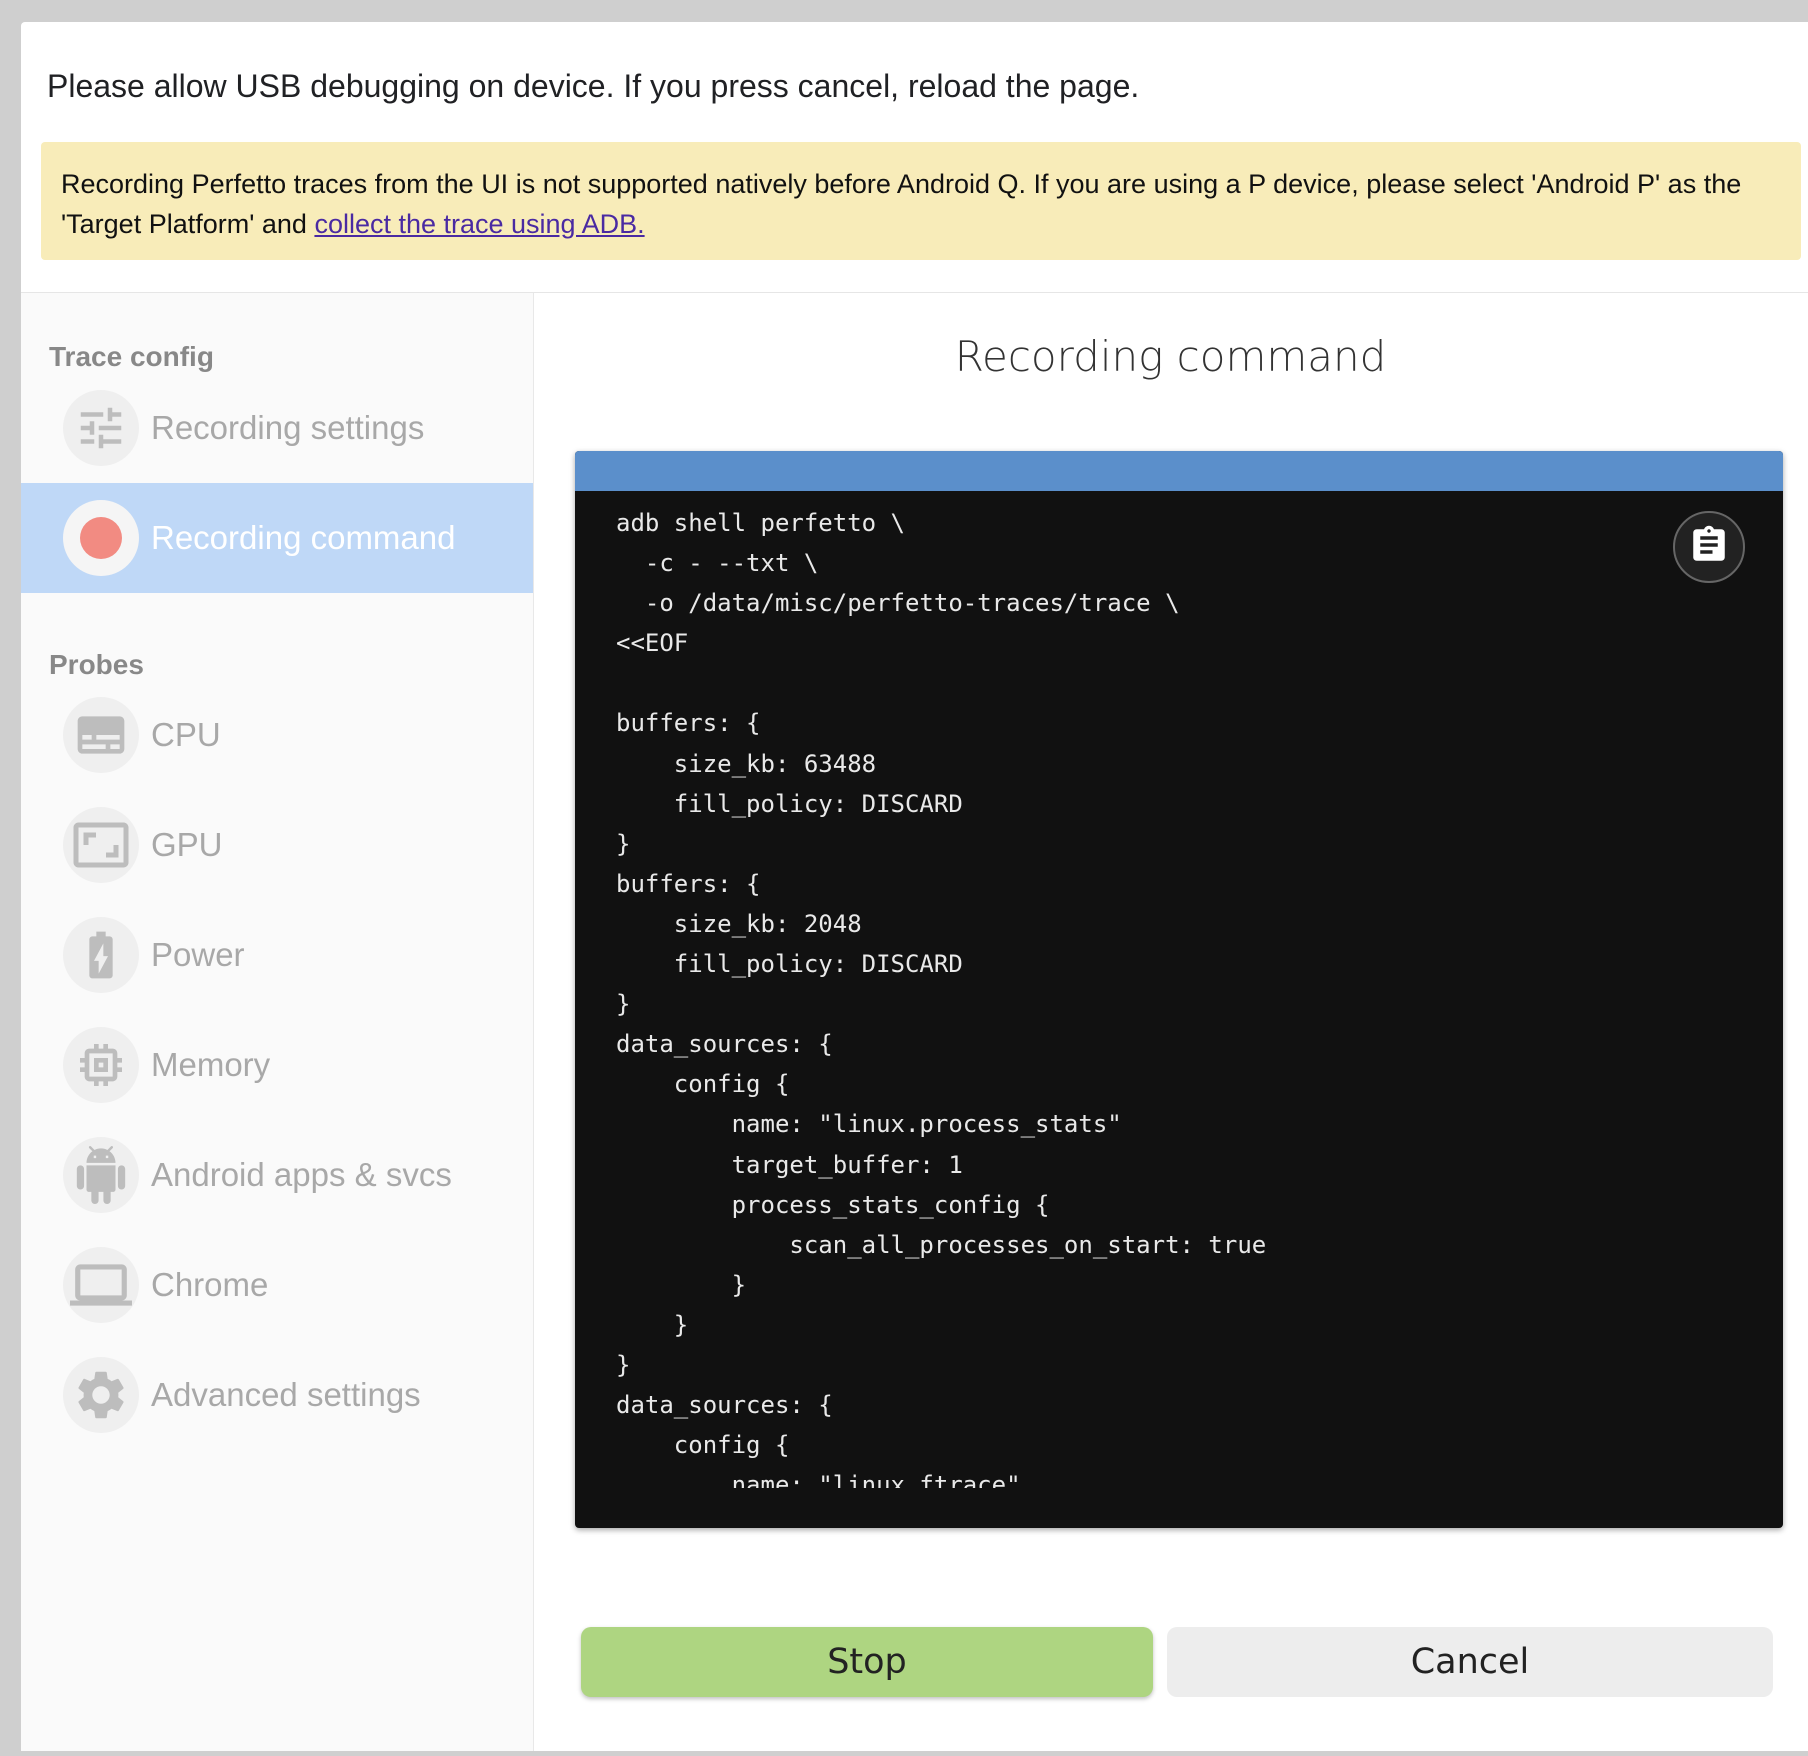  I want to click on trace-config-title: Trace config, so click(131, 356).